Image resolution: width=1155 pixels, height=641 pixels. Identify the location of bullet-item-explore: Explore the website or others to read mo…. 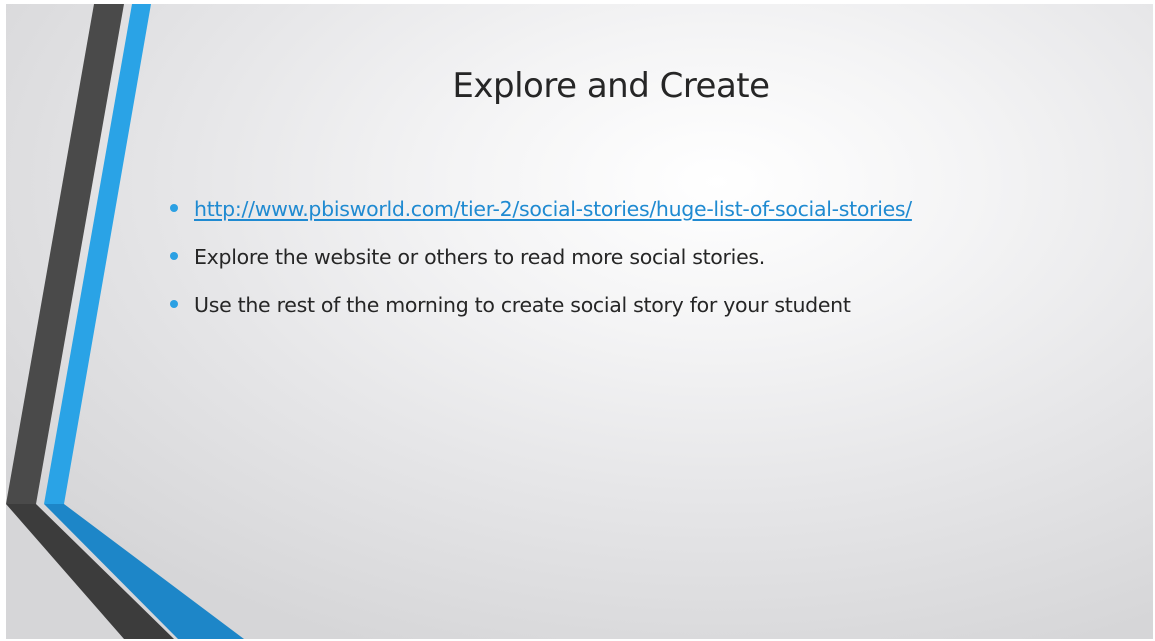
(646, 266).